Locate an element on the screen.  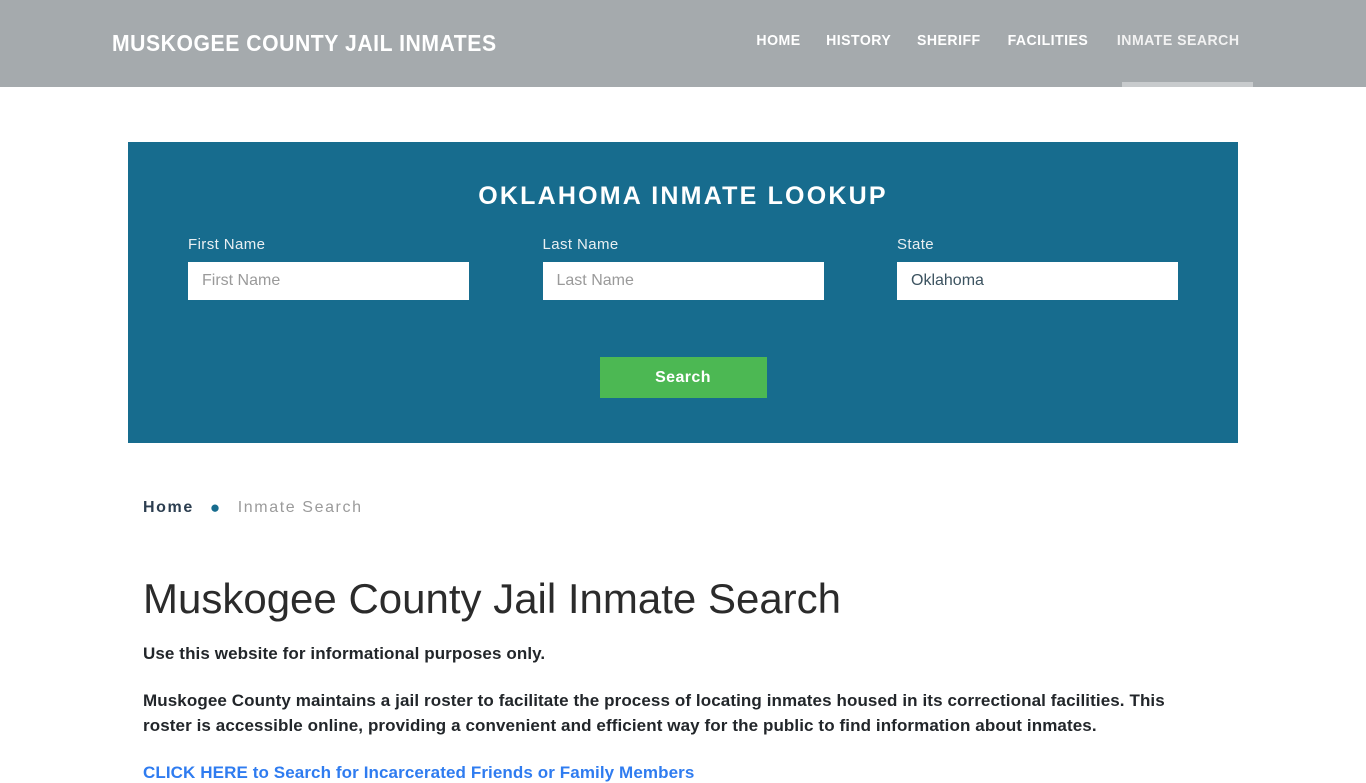
nav-item-sheriff: SHERIFF is located at coordinates (949, 40).